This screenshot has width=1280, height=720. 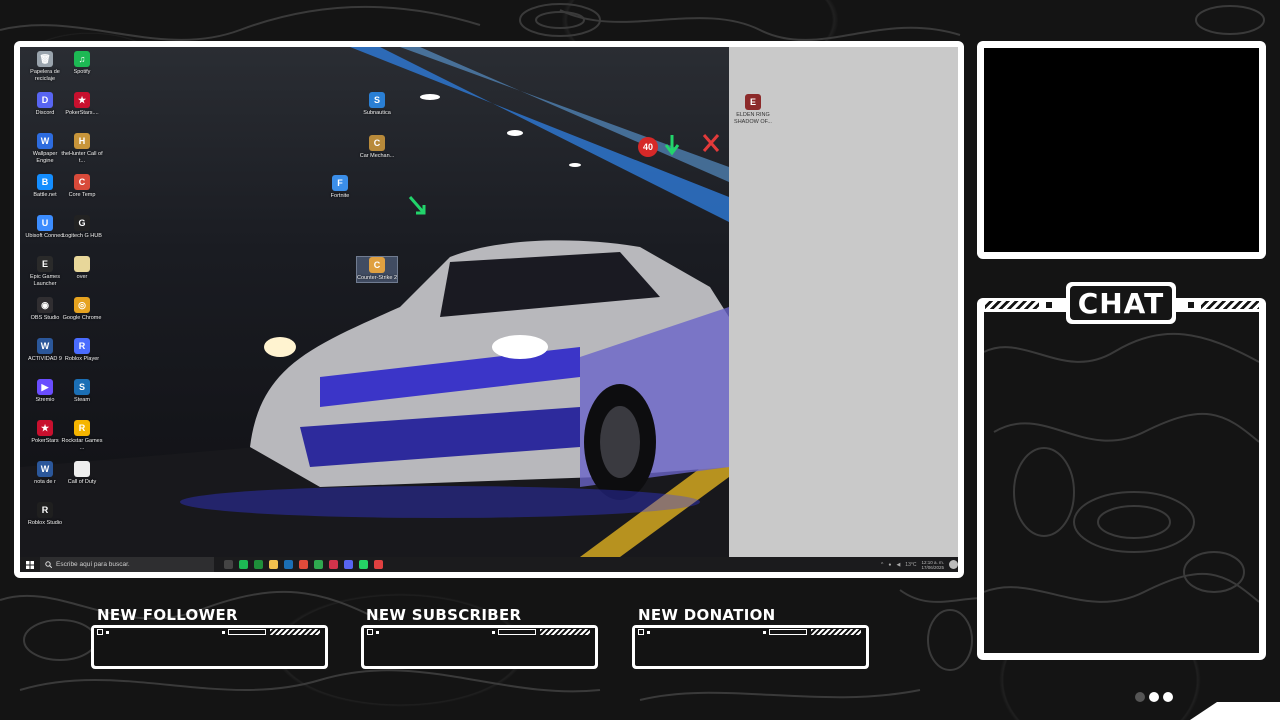 I want to click on desktop-icon-label: Call of Duty, so click(x=82, y=482).